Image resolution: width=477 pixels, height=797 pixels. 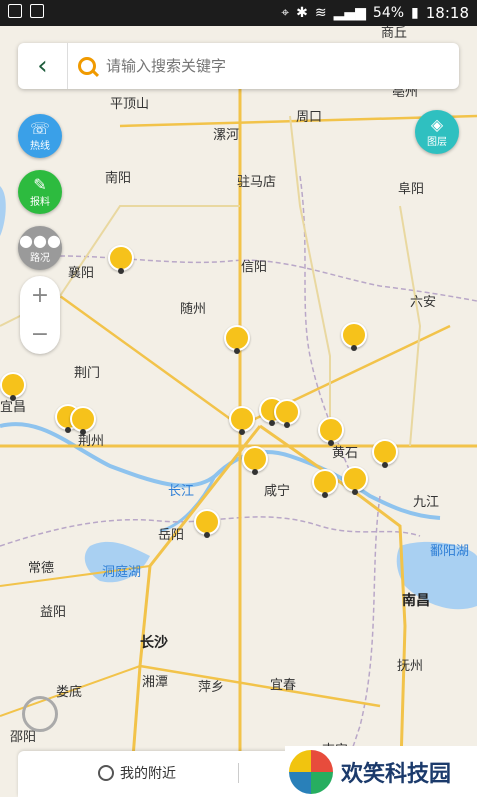 What do you see at coordinates (87, 66) in the screenshot?
I see `search-icon` at bounding box center [87, 66].